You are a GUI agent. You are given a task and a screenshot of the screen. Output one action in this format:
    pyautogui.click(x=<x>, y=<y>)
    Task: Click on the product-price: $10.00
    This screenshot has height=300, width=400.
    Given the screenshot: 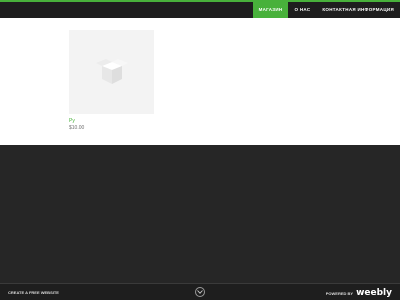 What is the action you would take?
    pyautogui.click(x=77, y=128)
    